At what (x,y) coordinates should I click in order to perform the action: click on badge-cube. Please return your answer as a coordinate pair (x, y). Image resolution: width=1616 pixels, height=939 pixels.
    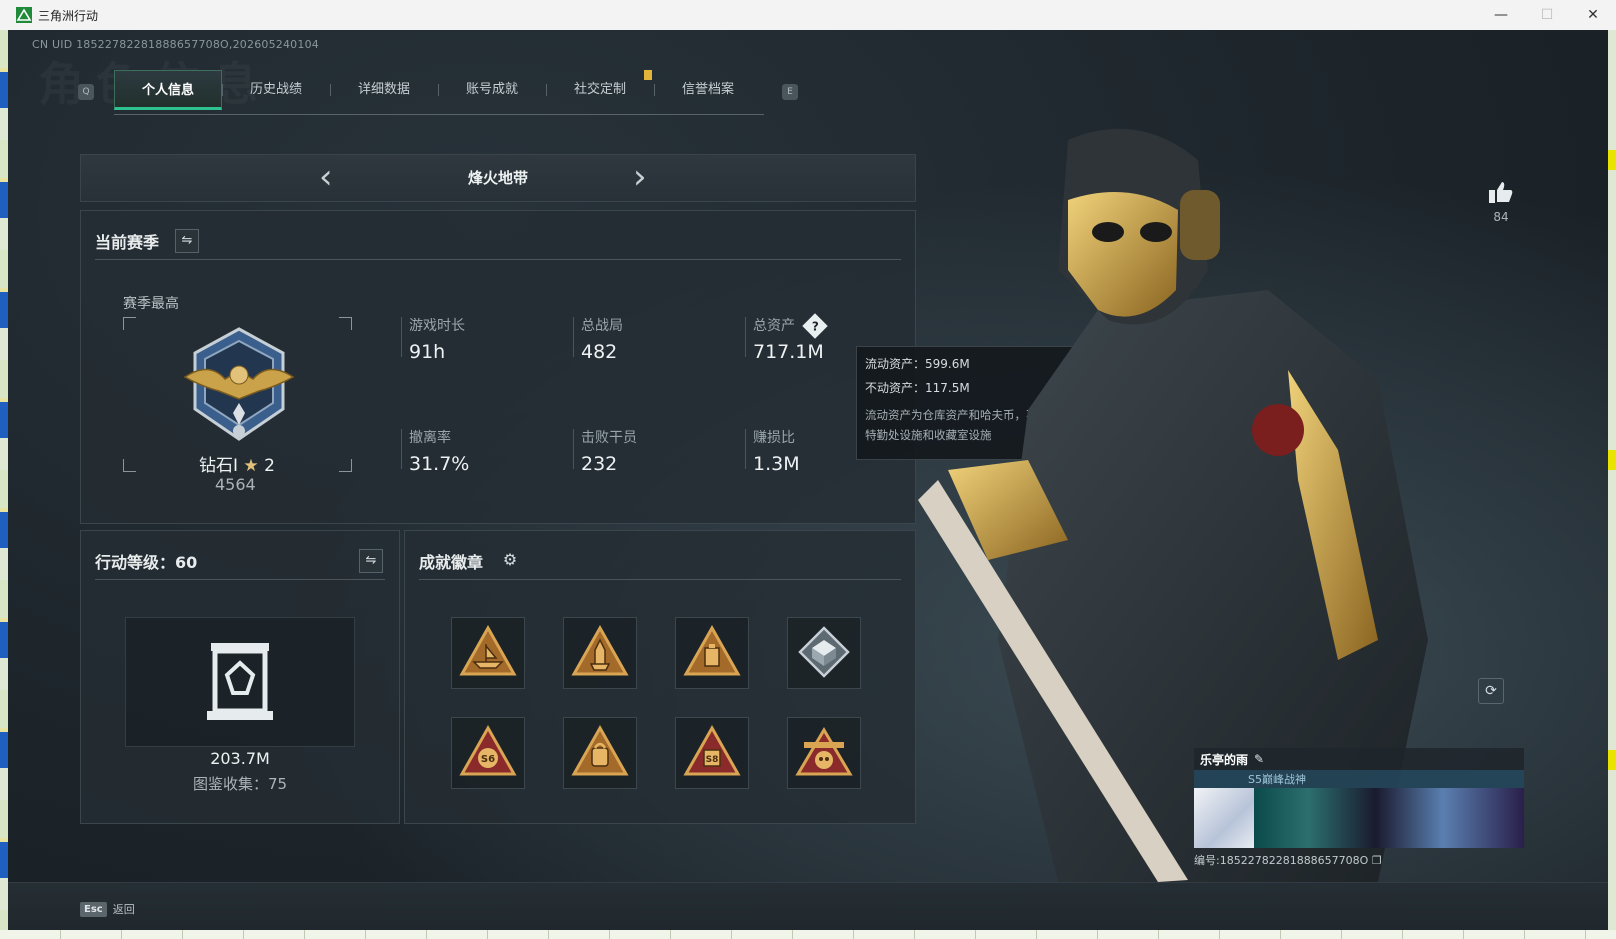
    Looking at the image, I should click on (824, 653).